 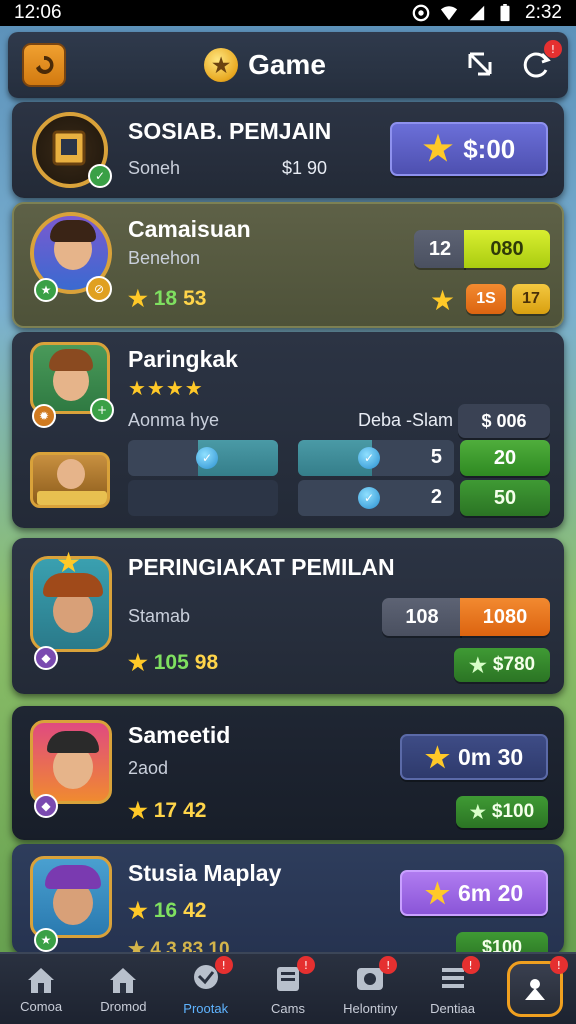 I want to click on card-subtitle: Stamab, so click(x=159, y=616).